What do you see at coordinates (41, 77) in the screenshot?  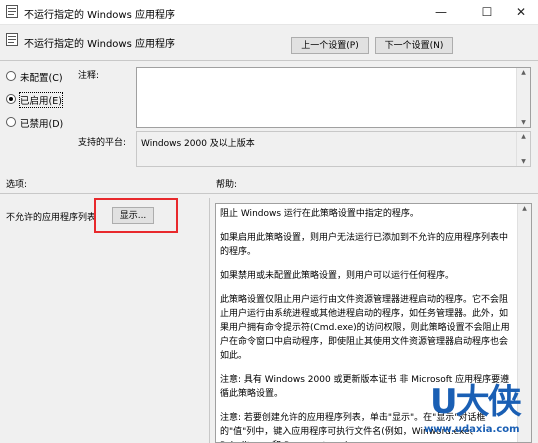 I see `not-configured-label: 未配置(C)` at bounding box center [41, 77].